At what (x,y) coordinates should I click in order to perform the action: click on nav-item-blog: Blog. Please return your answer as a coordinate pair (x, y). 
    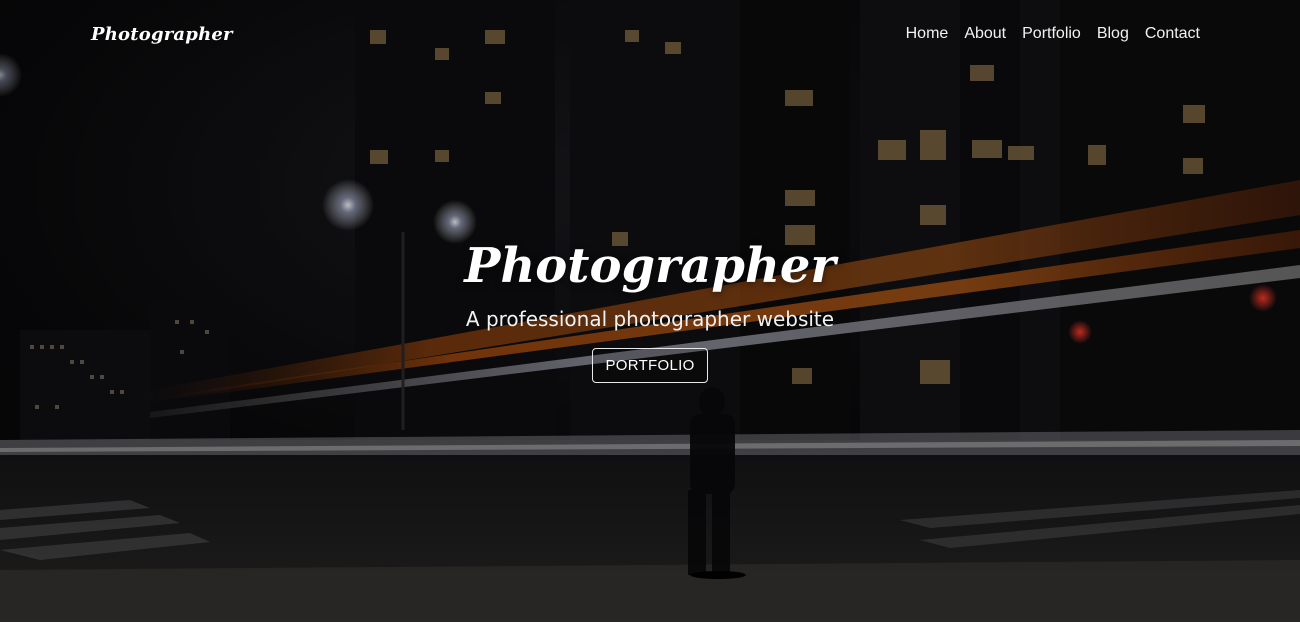
    Looking at the image, I should click on (1113, 34).